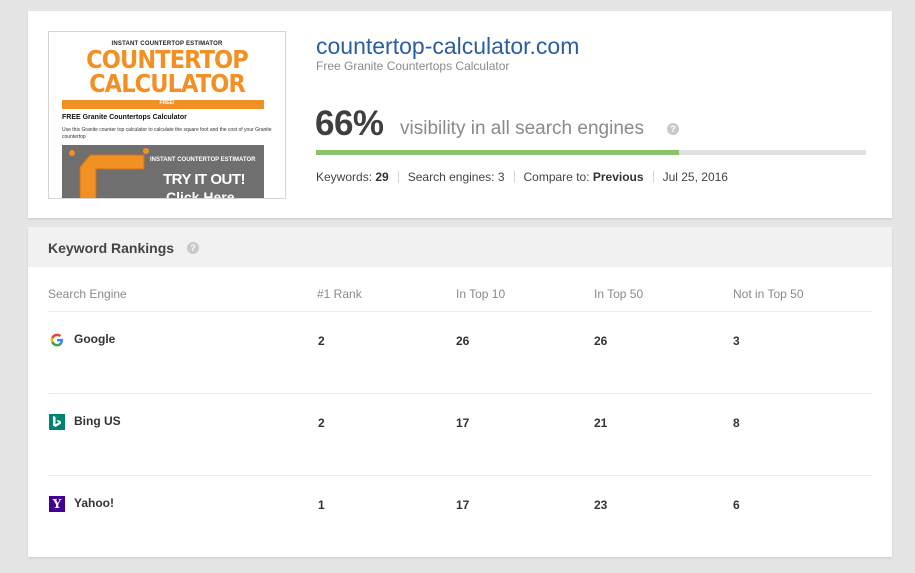 This screenshot has height=573, width=915. I want to click on top50-value: 23, so click(601, 505).